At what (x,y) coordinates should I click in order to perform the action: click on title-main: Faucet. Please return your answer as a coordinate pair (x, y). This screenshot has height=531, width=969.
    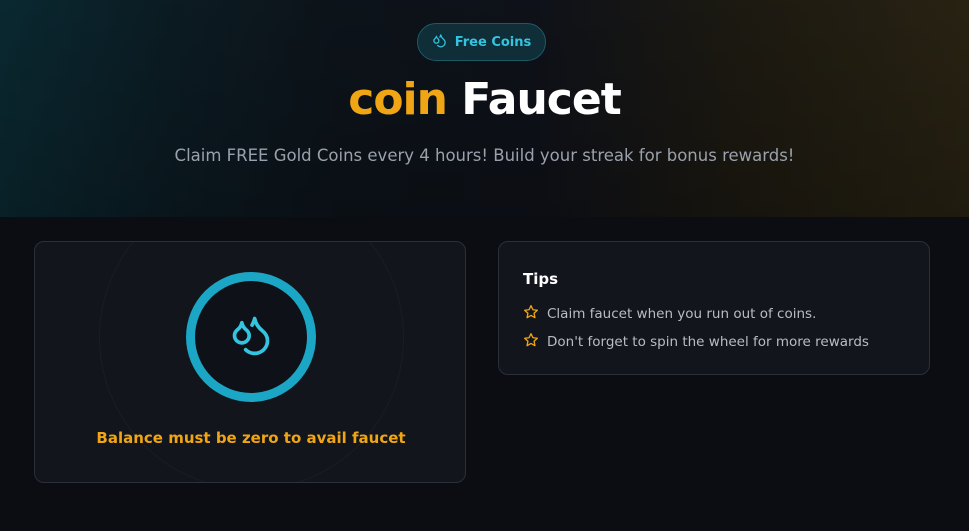
    Looking at the image, I should click on (541, 99).